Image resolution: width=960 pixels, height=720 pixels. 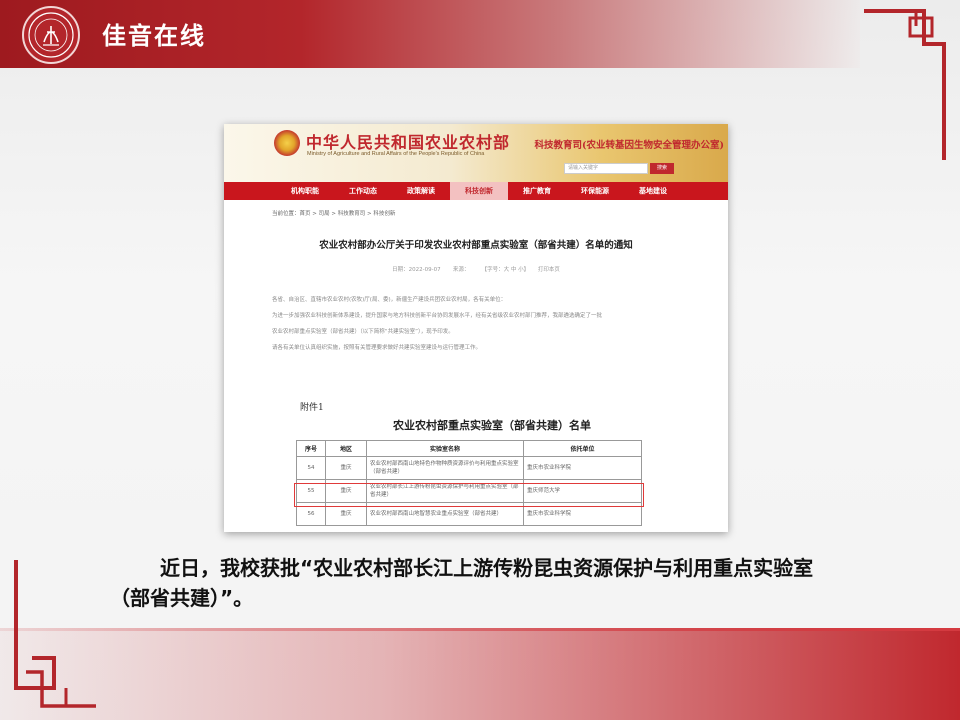 What do you see at coordinates (363, 191) in the screenshot?
I see `nav-item-dongtai: 工作动态` at bounding box center [363, 191].